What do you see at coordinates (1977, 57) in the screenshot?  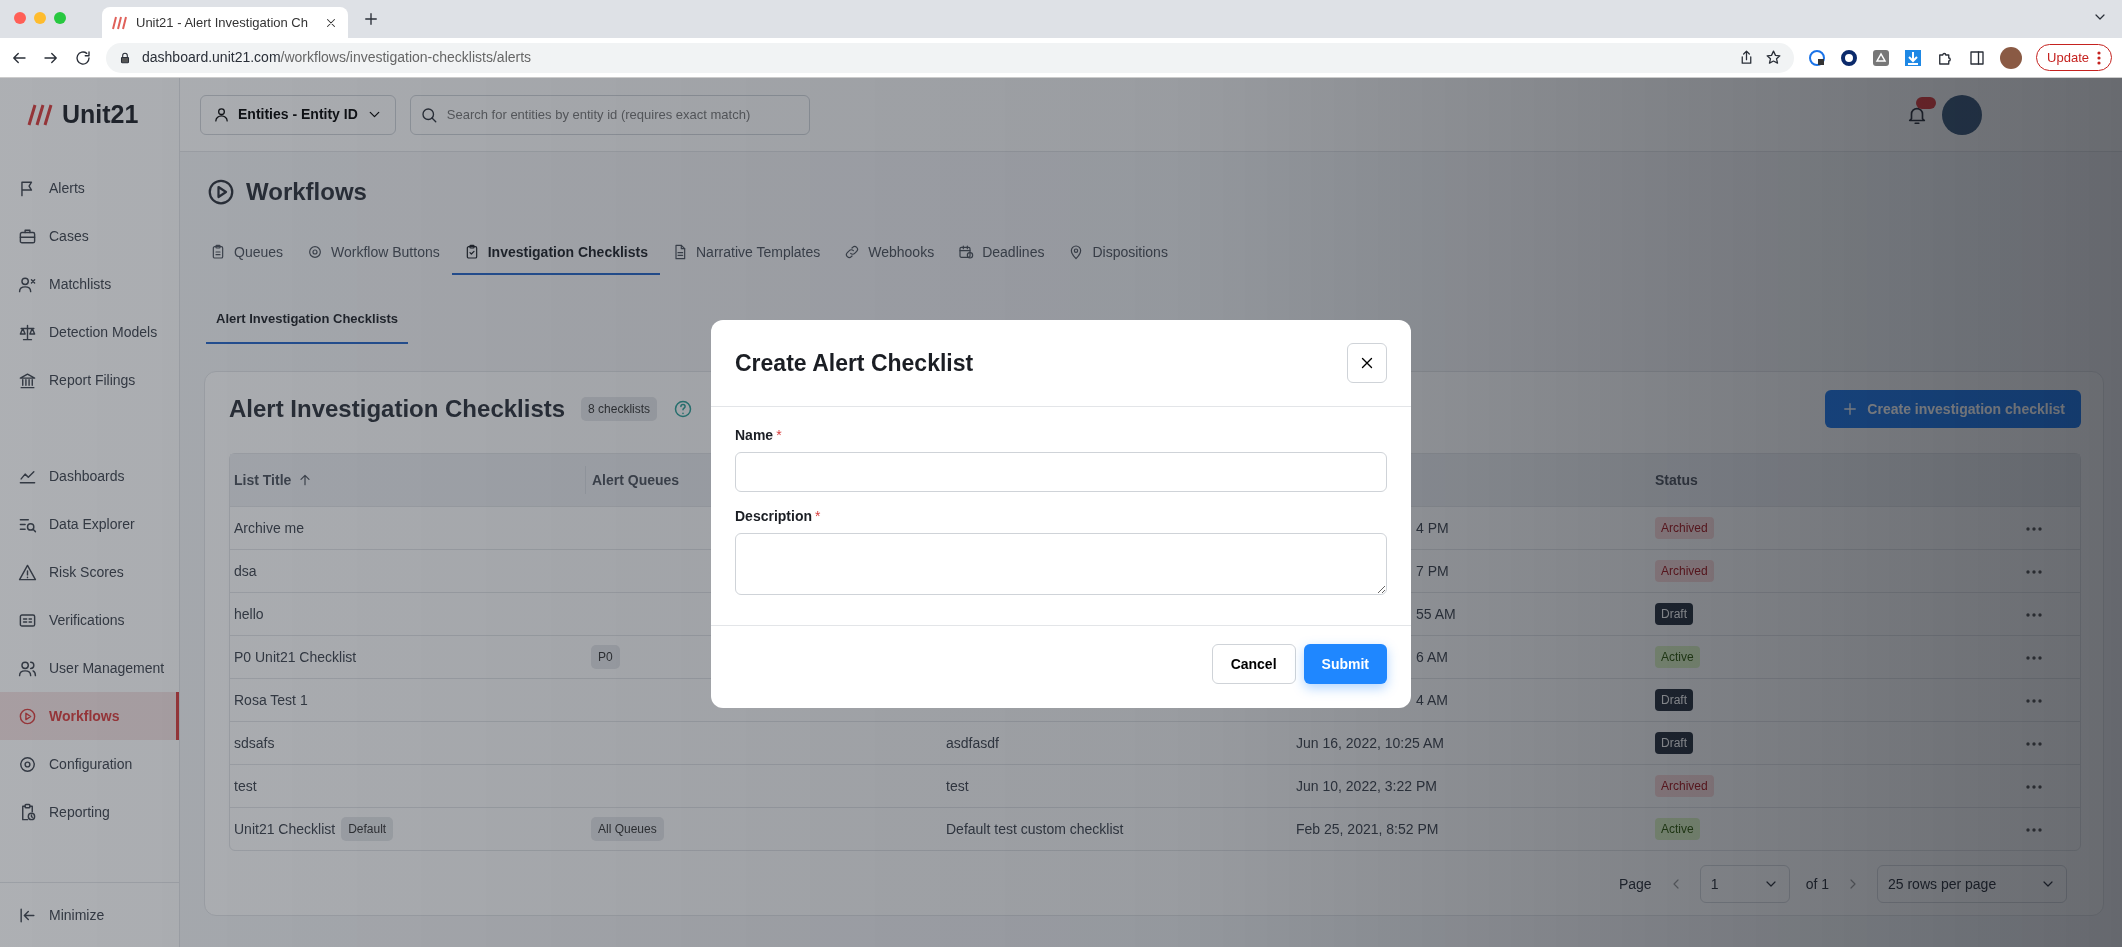 I see `side-panel-icon` at bounding box center [1977, 57].